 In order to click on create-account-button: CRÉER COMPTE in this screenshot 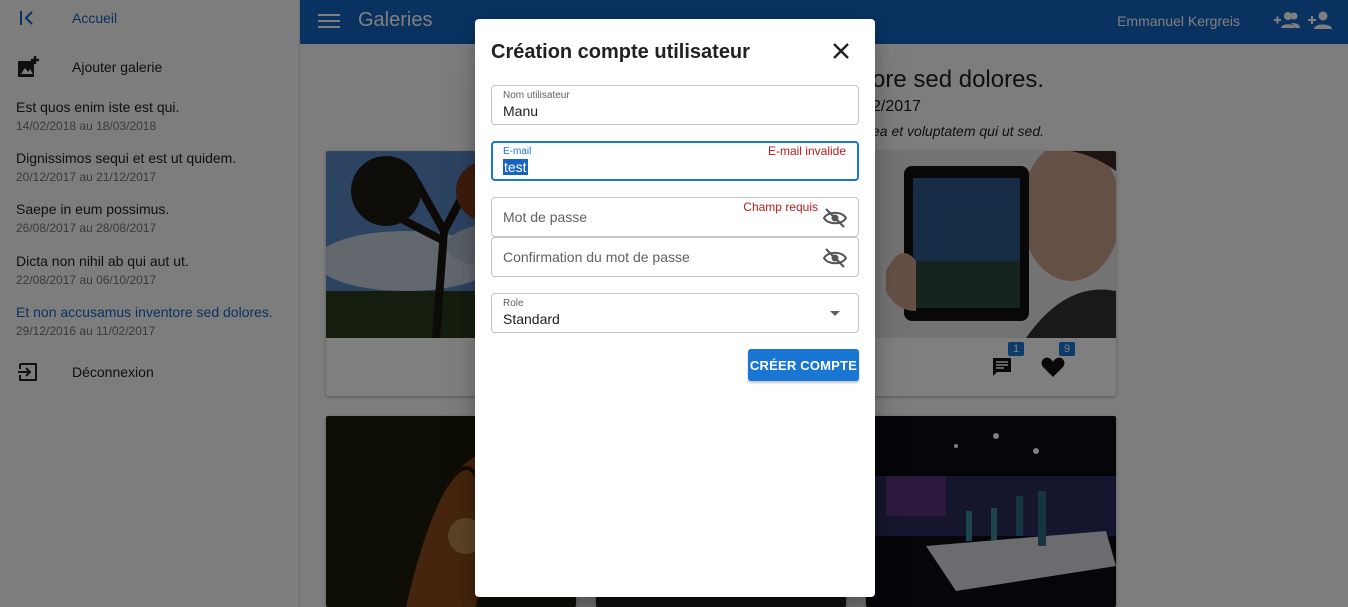, I will do `click(803, 365)`.